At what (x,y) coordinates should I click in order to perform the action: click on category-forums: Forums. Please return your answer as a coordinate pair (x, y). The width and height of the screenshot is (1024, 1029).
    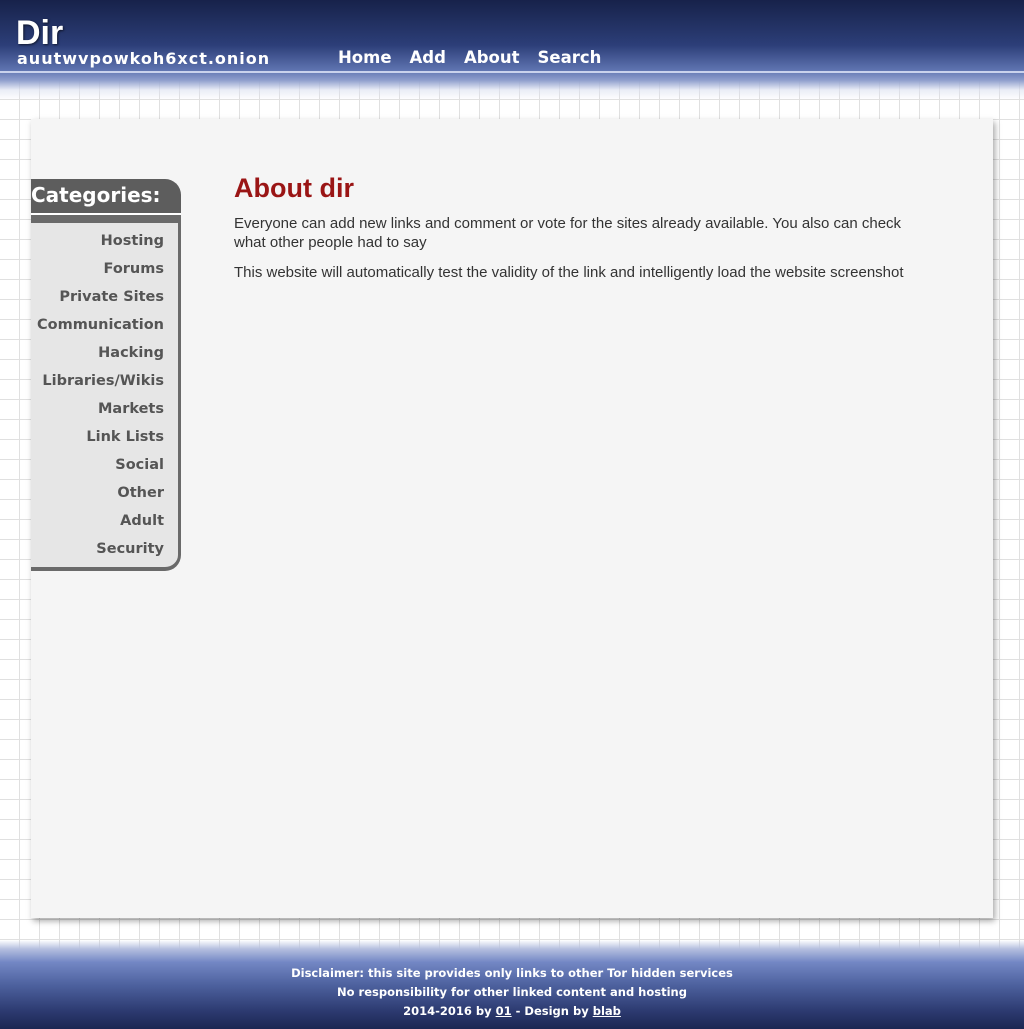
    Looking at the image, I should click on (104, 269).